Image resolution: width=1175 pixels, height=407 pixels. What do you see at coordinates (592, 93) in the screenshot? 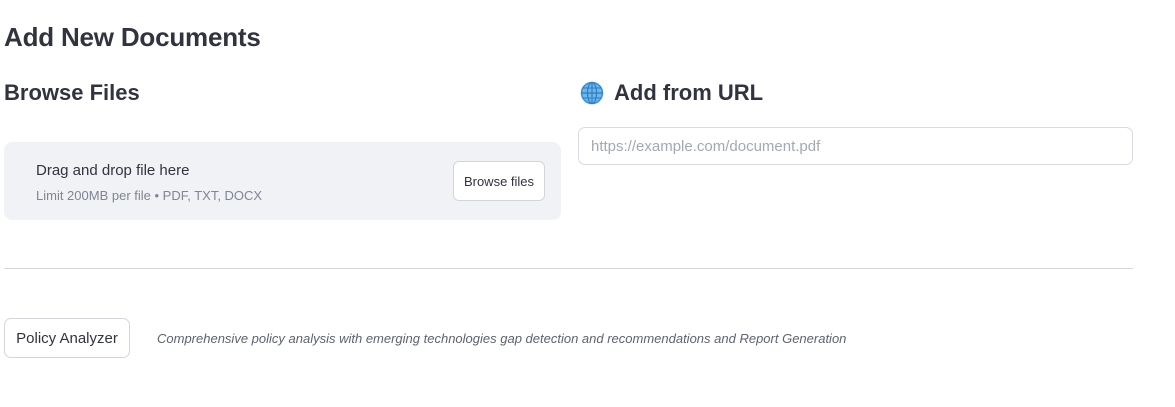
I see `globe-icon` at bounding box center [592, 93].